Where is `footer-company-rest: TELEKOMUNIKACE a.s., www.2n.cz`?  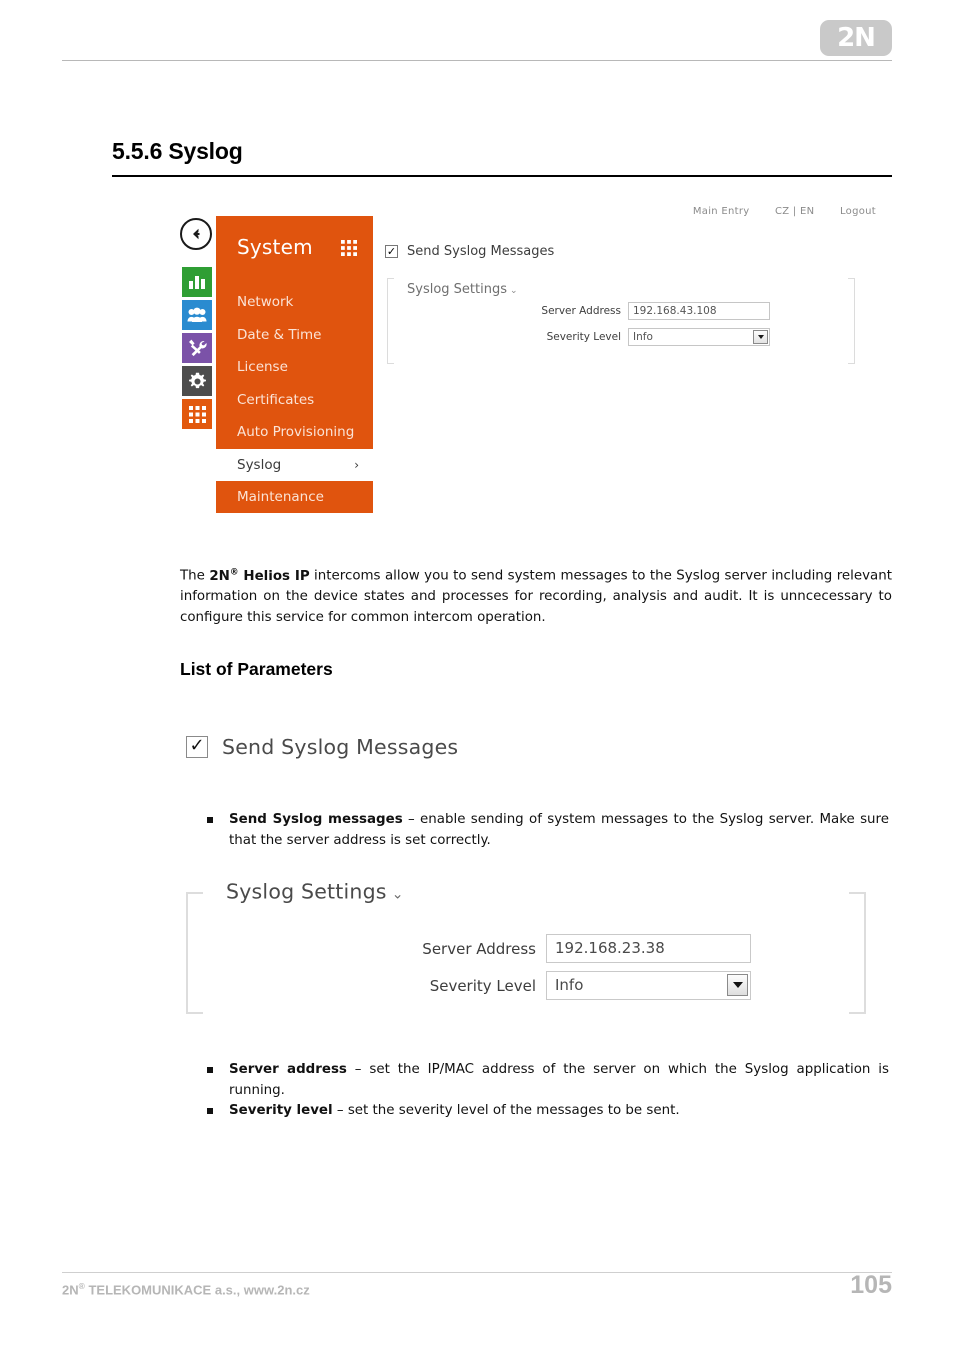 footer-company-rest: TELEKOMUNIKACE a.s., www.2n.cz is located at coordinates (197, 1290).